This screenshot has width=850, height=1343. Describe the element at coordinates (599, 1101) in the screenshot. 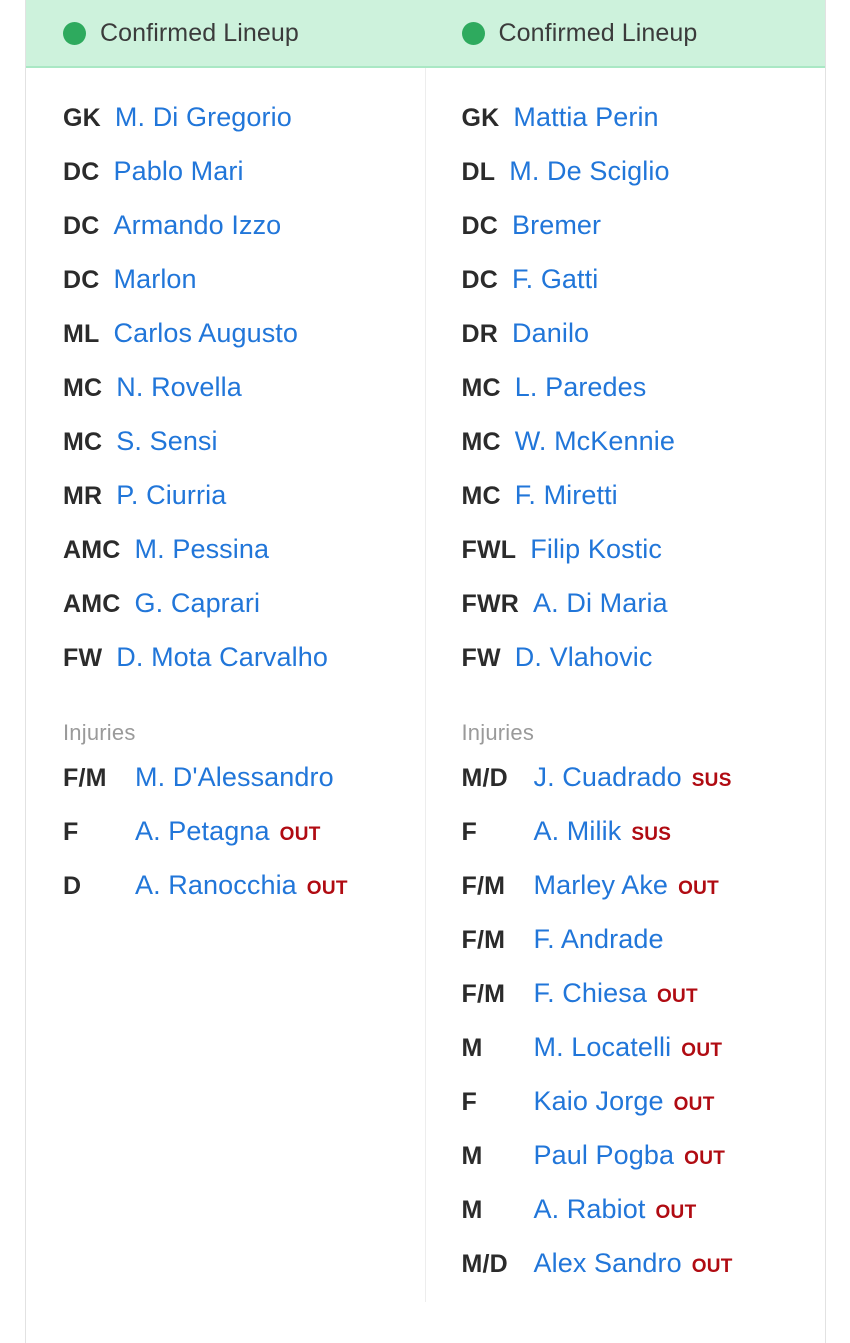

I see `player-link: Kaio Jorge` at that location.